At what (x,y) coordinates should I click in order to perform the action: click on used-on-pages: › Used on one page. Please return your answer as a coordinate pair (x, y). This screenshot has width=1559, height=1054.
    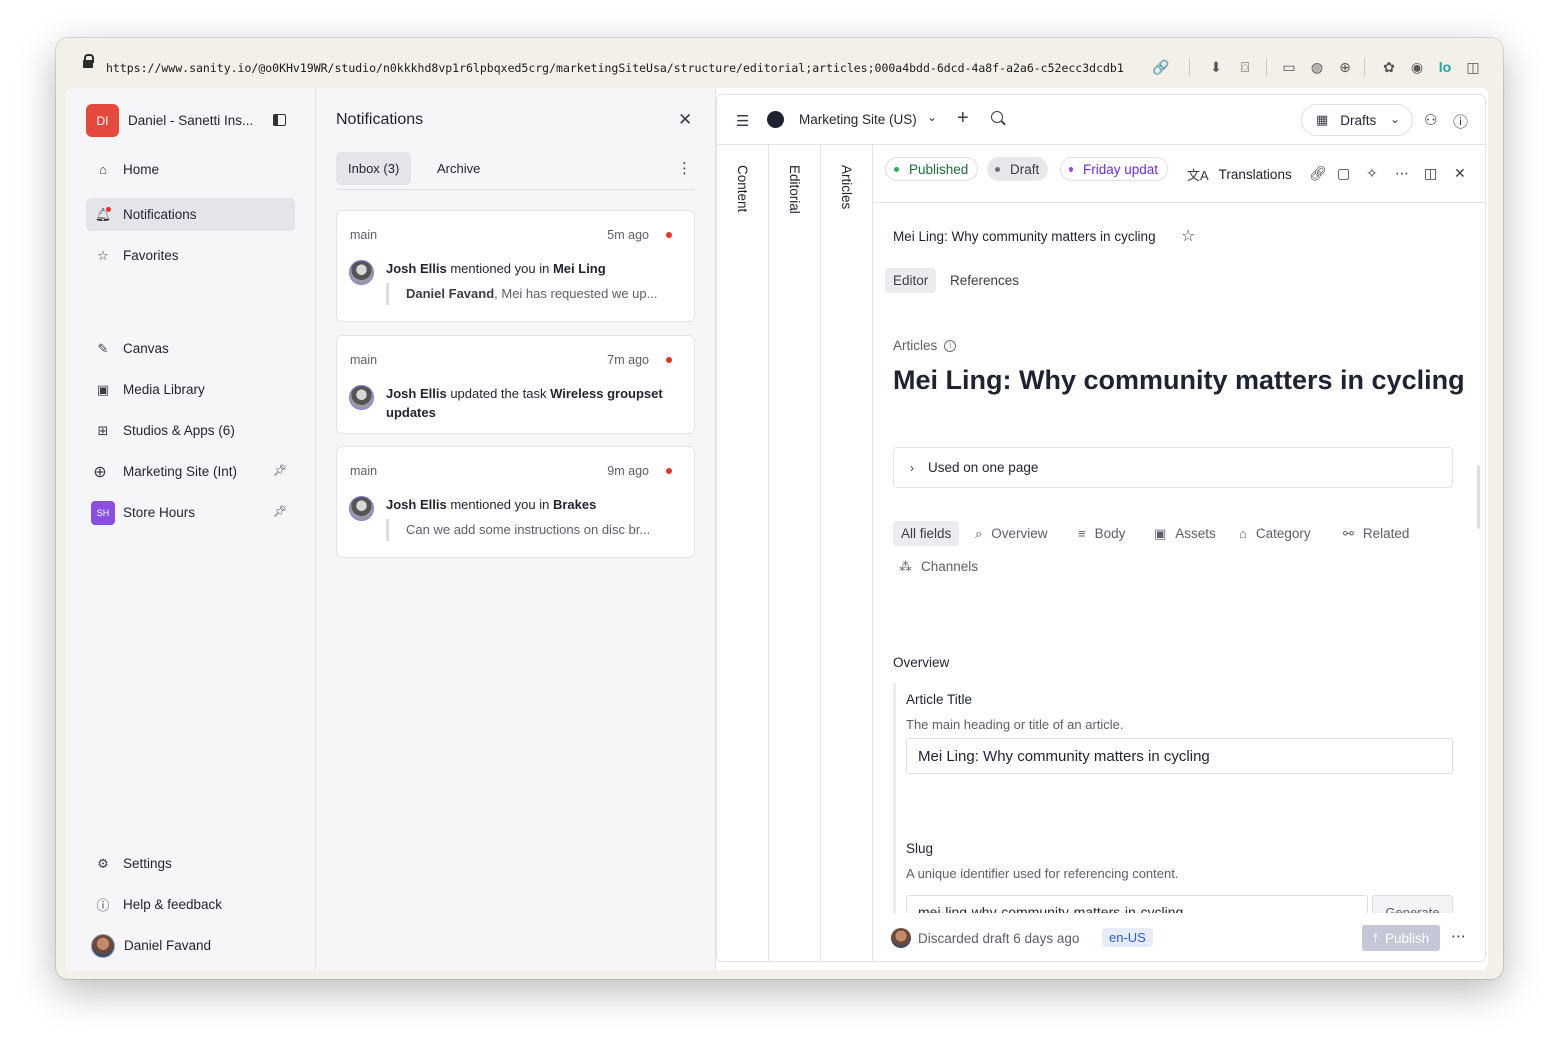
    Looking at the image, I should click on (1173, 467).